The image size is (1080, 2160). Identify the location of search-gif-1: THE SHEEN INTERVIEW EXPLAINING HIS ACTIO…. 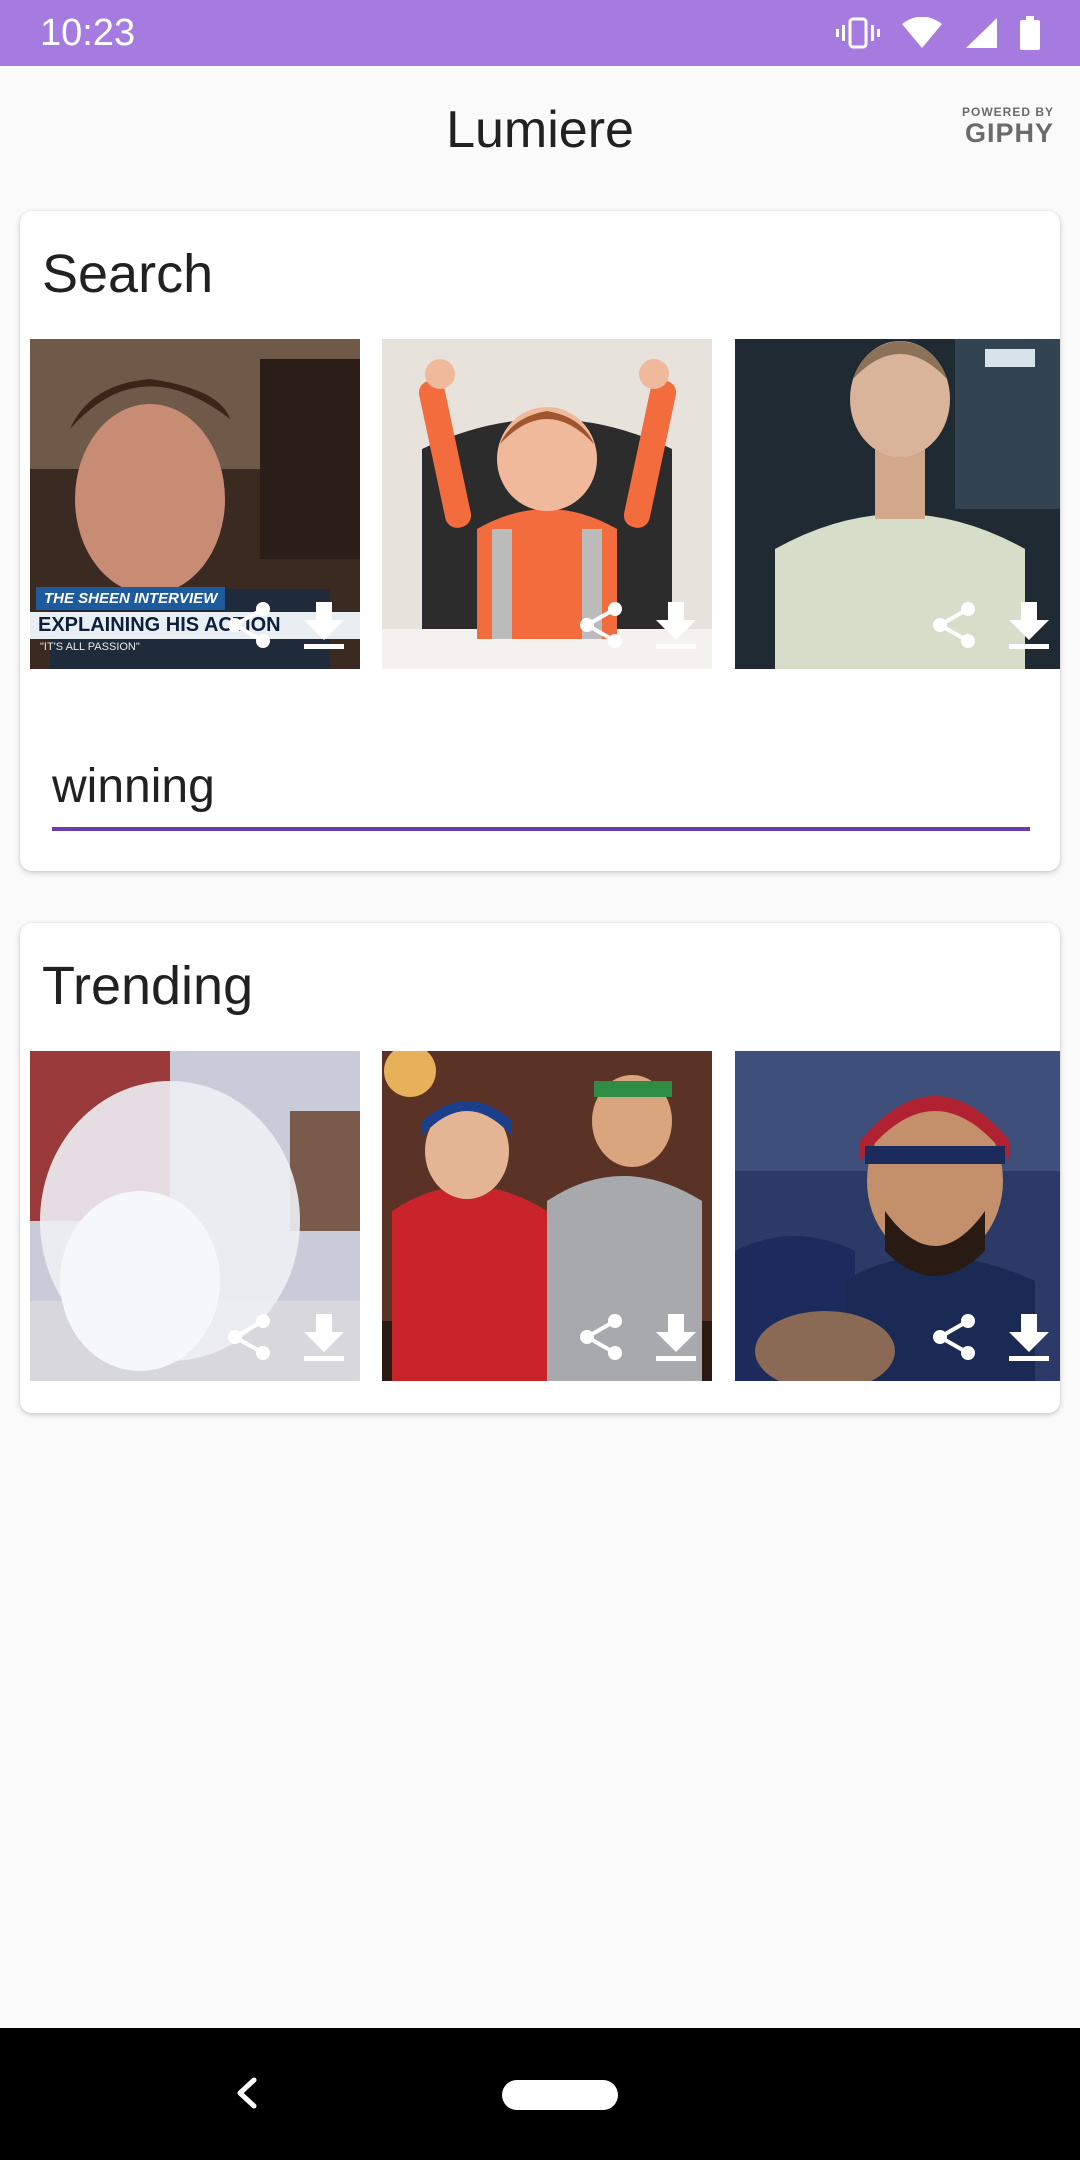
(195, 504).